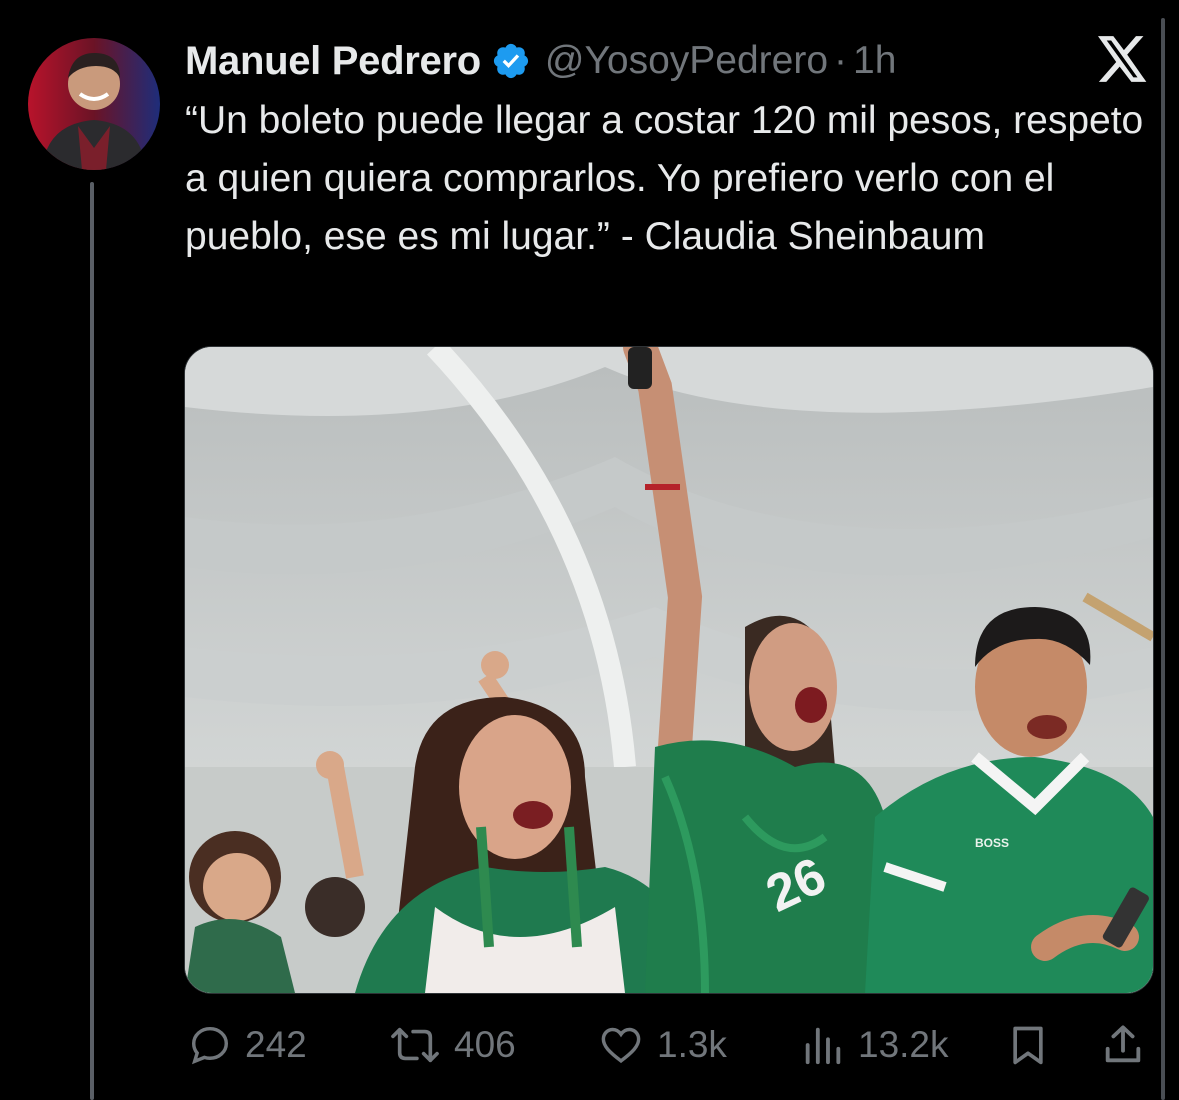  What do you see at coordinates (621, 1045) in the screenshot?
I see `heart-icon` at bounding box center [621, 1045].